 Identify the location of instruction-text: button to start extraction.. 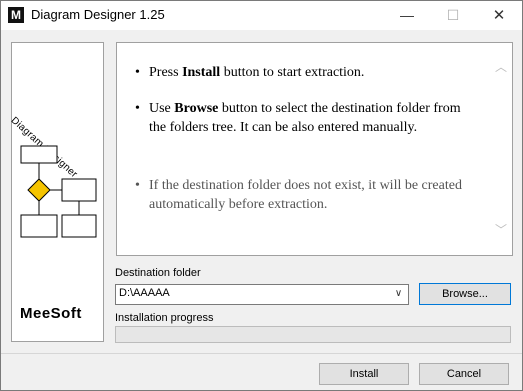
(292, 72).